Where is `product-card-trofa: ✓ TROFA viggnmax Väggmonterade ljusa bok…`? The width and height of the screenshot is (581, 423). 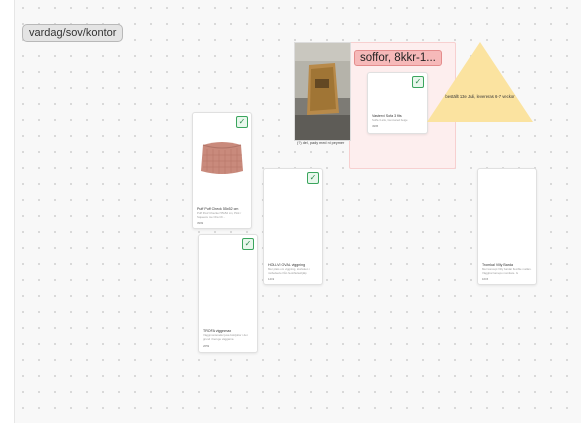
product-card-trofa: ✓ TROFA viggnmax Väggmonterade ljusa bok… is located at coordinates (228, 293).